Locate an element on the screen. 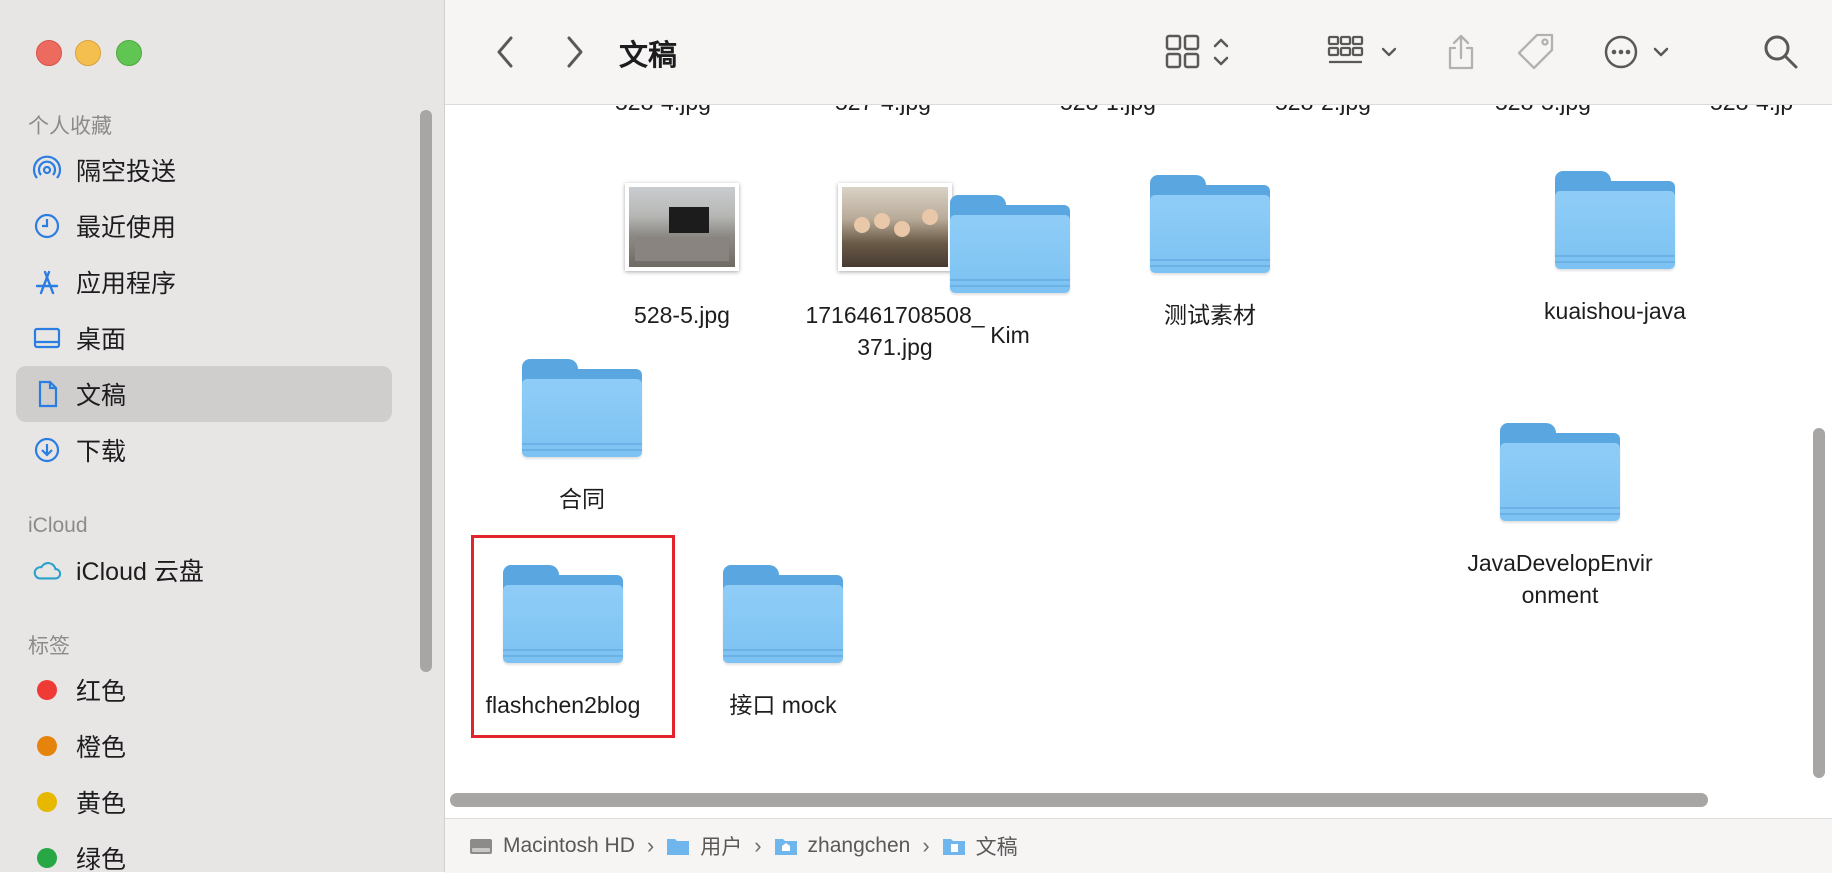 The image size is (1832, 886). folder-item: Kim is located at coordinates (1010, 273).